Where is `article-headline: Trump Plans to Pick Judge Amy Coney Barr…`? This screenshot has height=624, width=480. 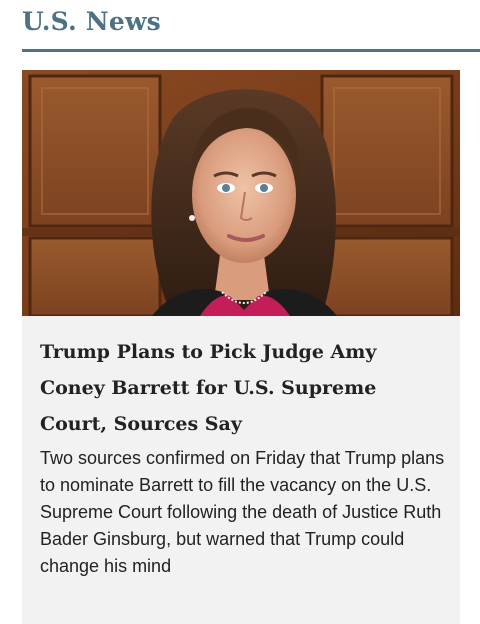 article-headline: Trump Plans to Pick Judge Amy Coney Barr… is located at coordinates (240, 388).